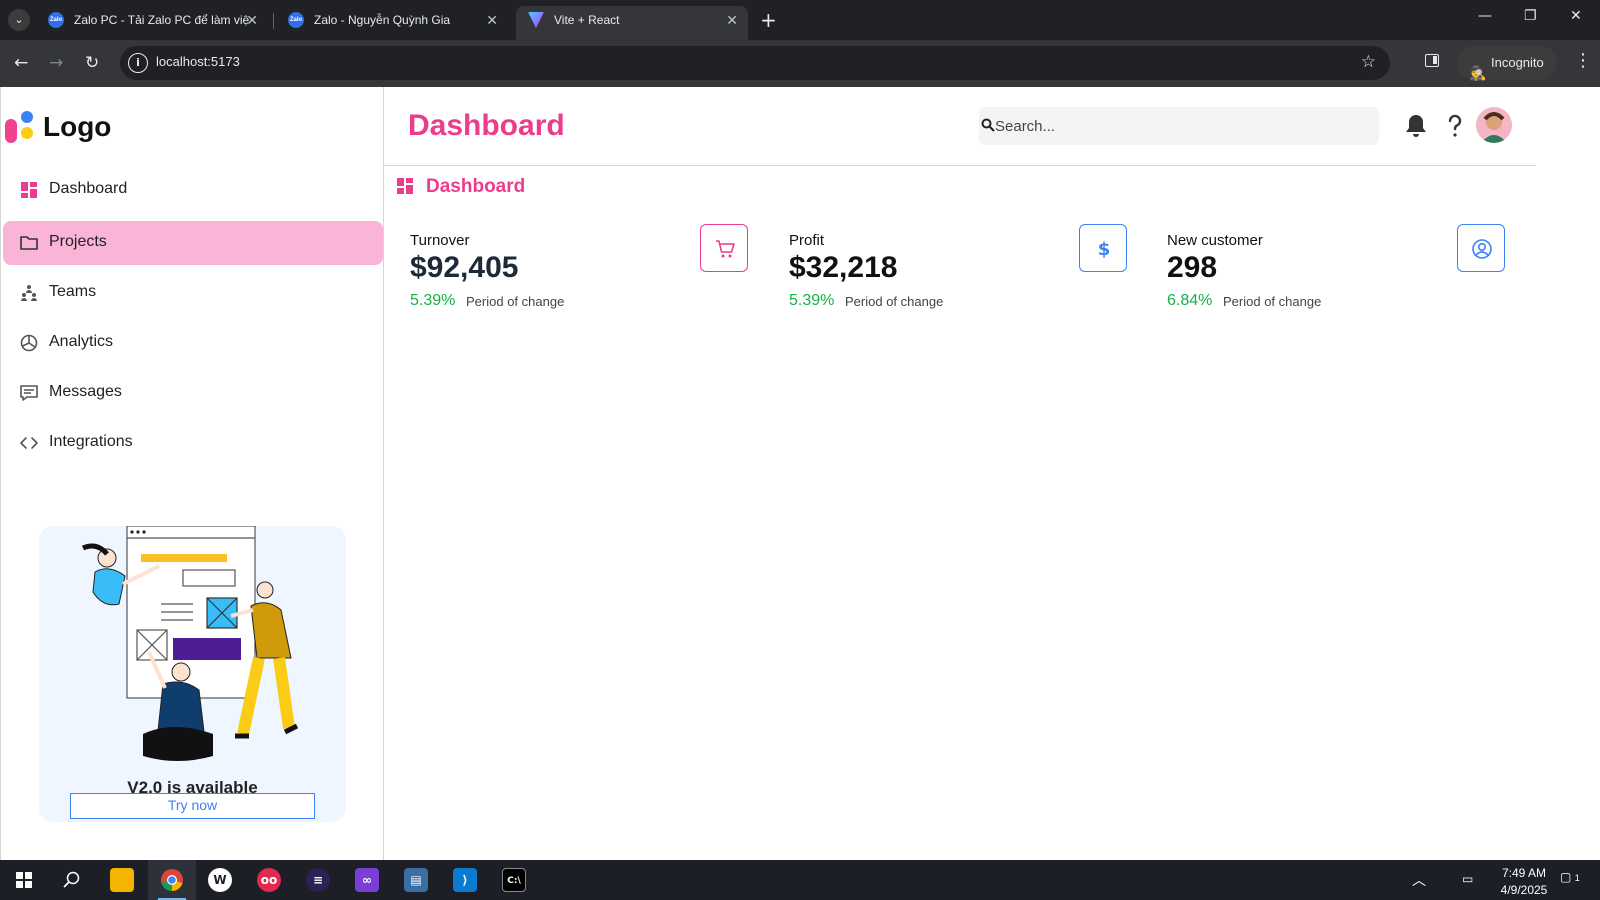 This screenshot has width=1600, height=900. I want to click on taskbar-eclipse: ≡, so click(318, 880).